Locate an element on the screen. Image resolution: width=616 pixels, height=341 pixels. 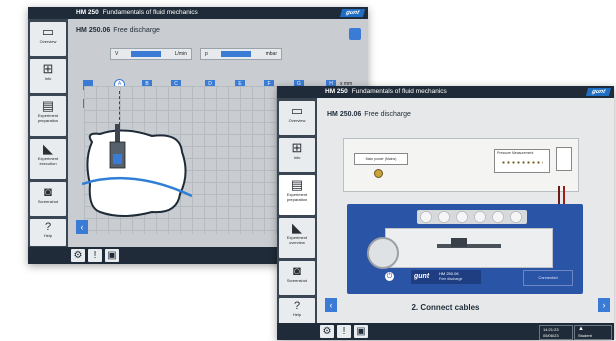
camera-icon: ◙ is located at coordinates (48, 191).